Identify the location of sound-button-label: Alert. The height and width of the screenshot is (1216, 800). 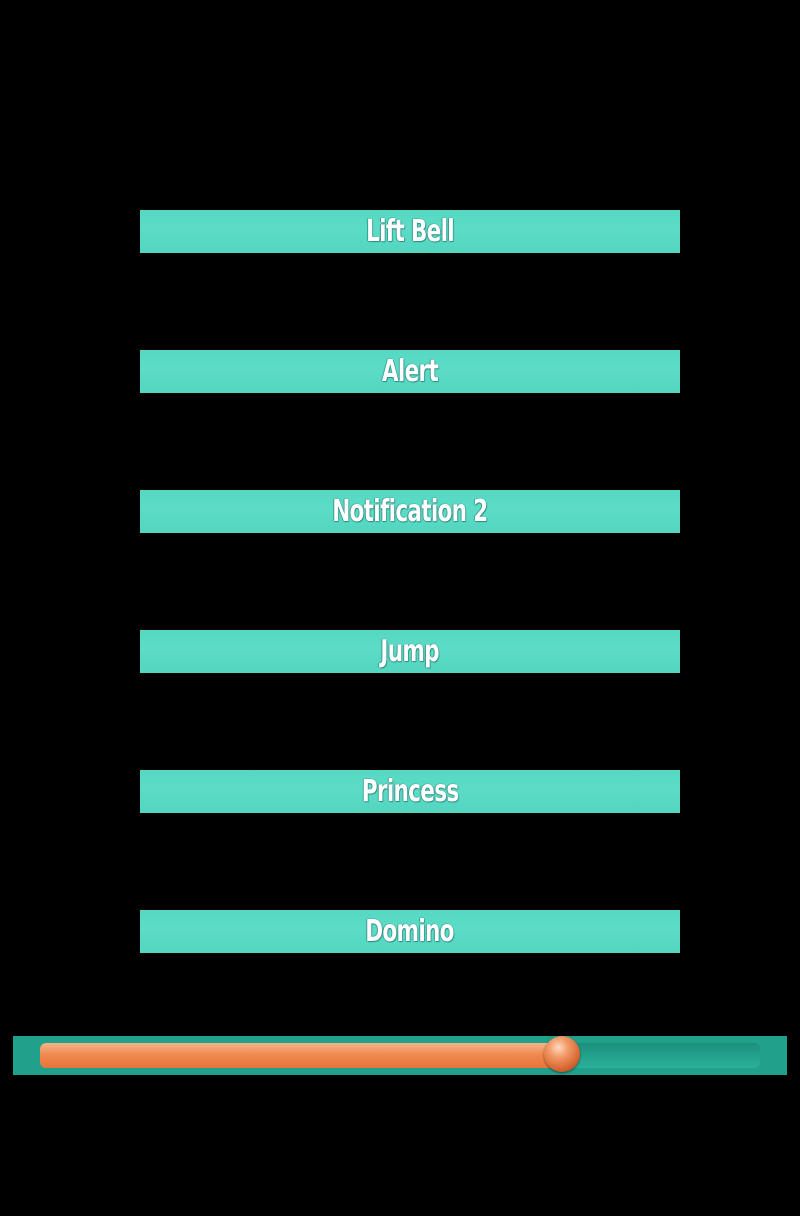
(410, 371).